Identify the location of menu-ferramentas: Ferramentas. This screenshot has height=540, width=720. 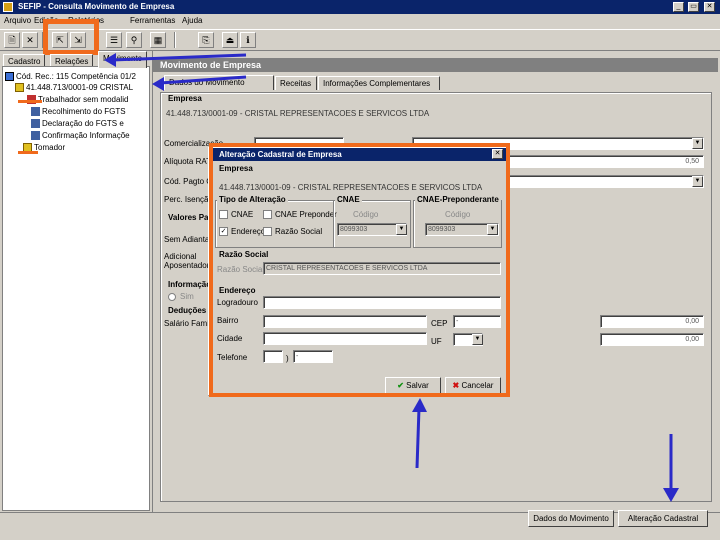
(152, 21).